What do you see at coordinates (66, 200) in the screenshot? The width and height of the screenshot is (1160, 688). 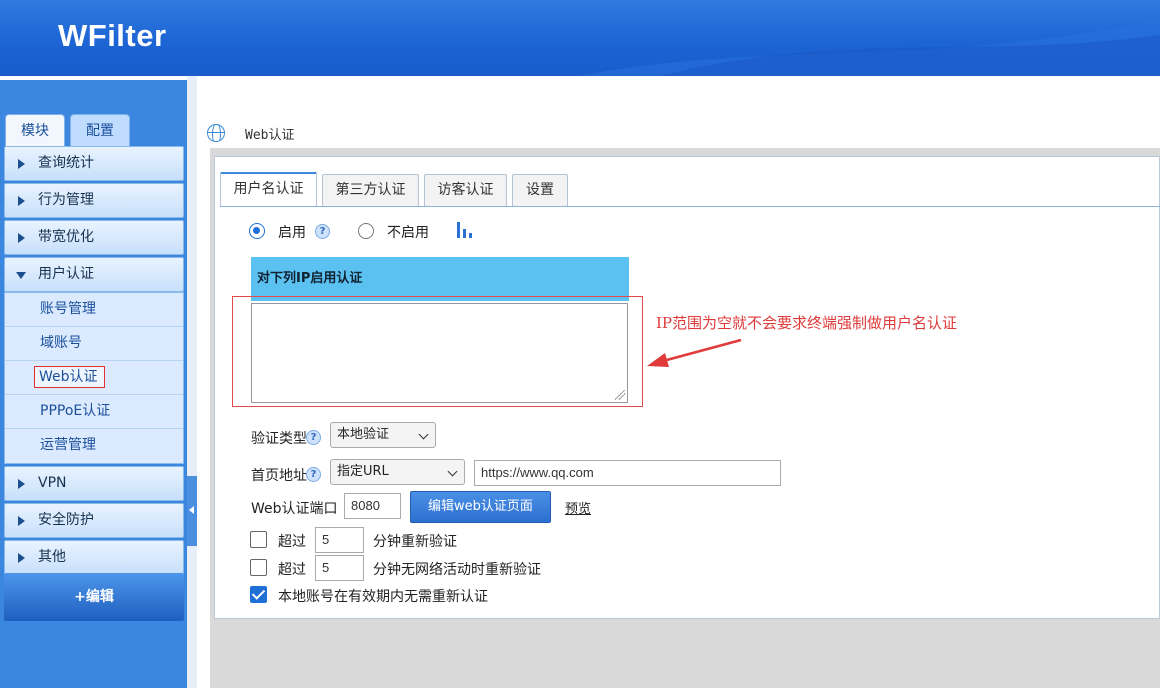 I see `menu-label: 行为管理` at bounding box center [66, 200].